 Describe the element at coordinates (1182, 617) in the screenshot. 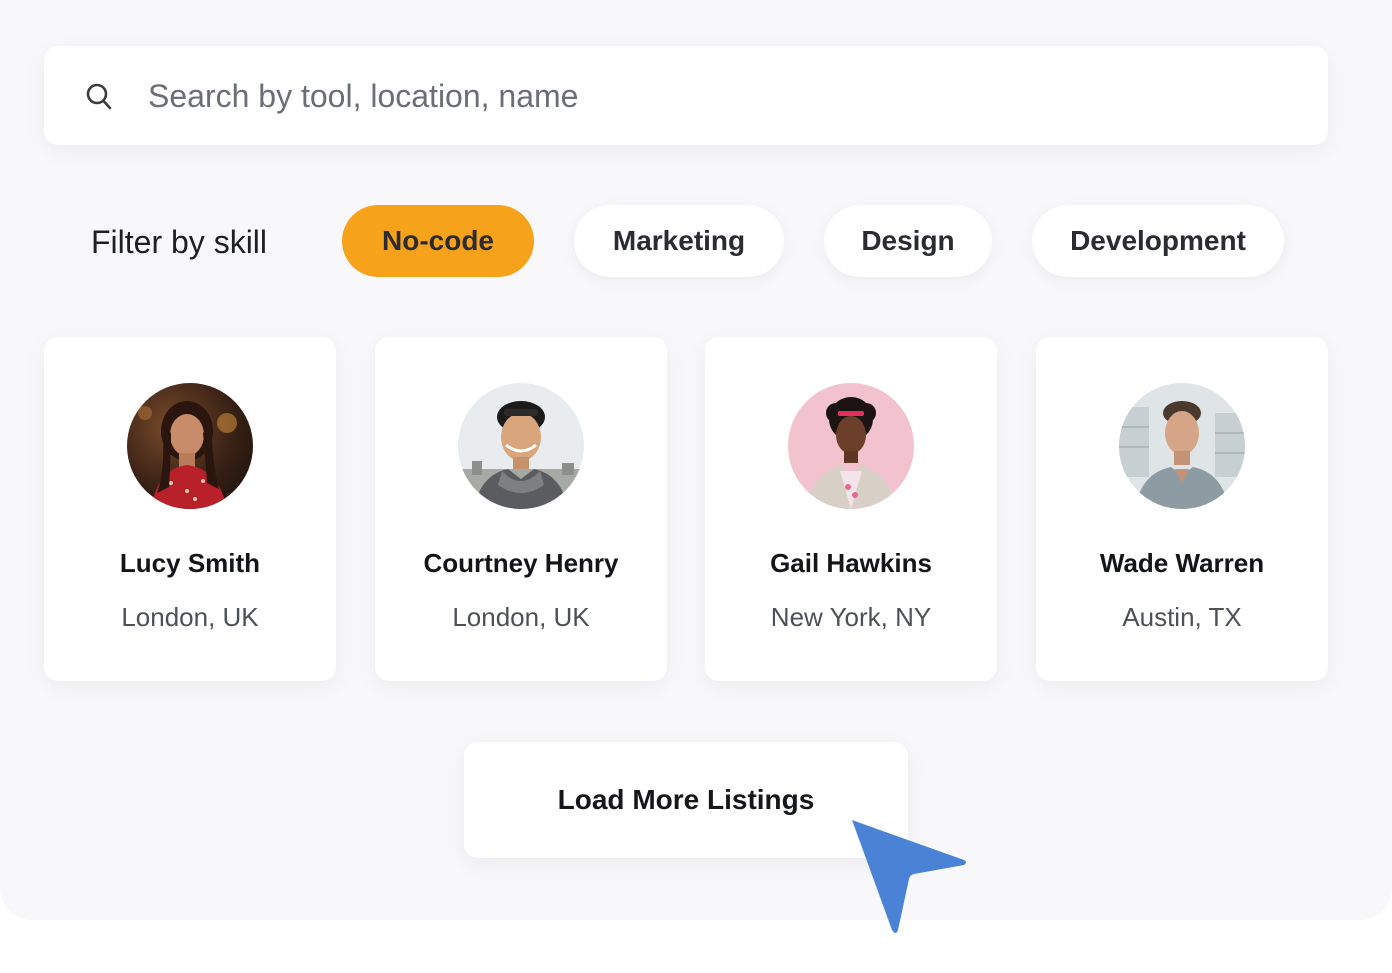

I see `listing-location: Austin, TX` at that location.